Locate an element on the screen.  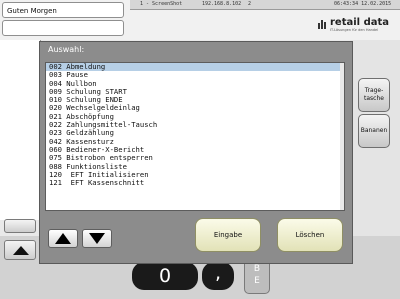
dialog-title: Auswahl: is located at coordinates (66, 49).